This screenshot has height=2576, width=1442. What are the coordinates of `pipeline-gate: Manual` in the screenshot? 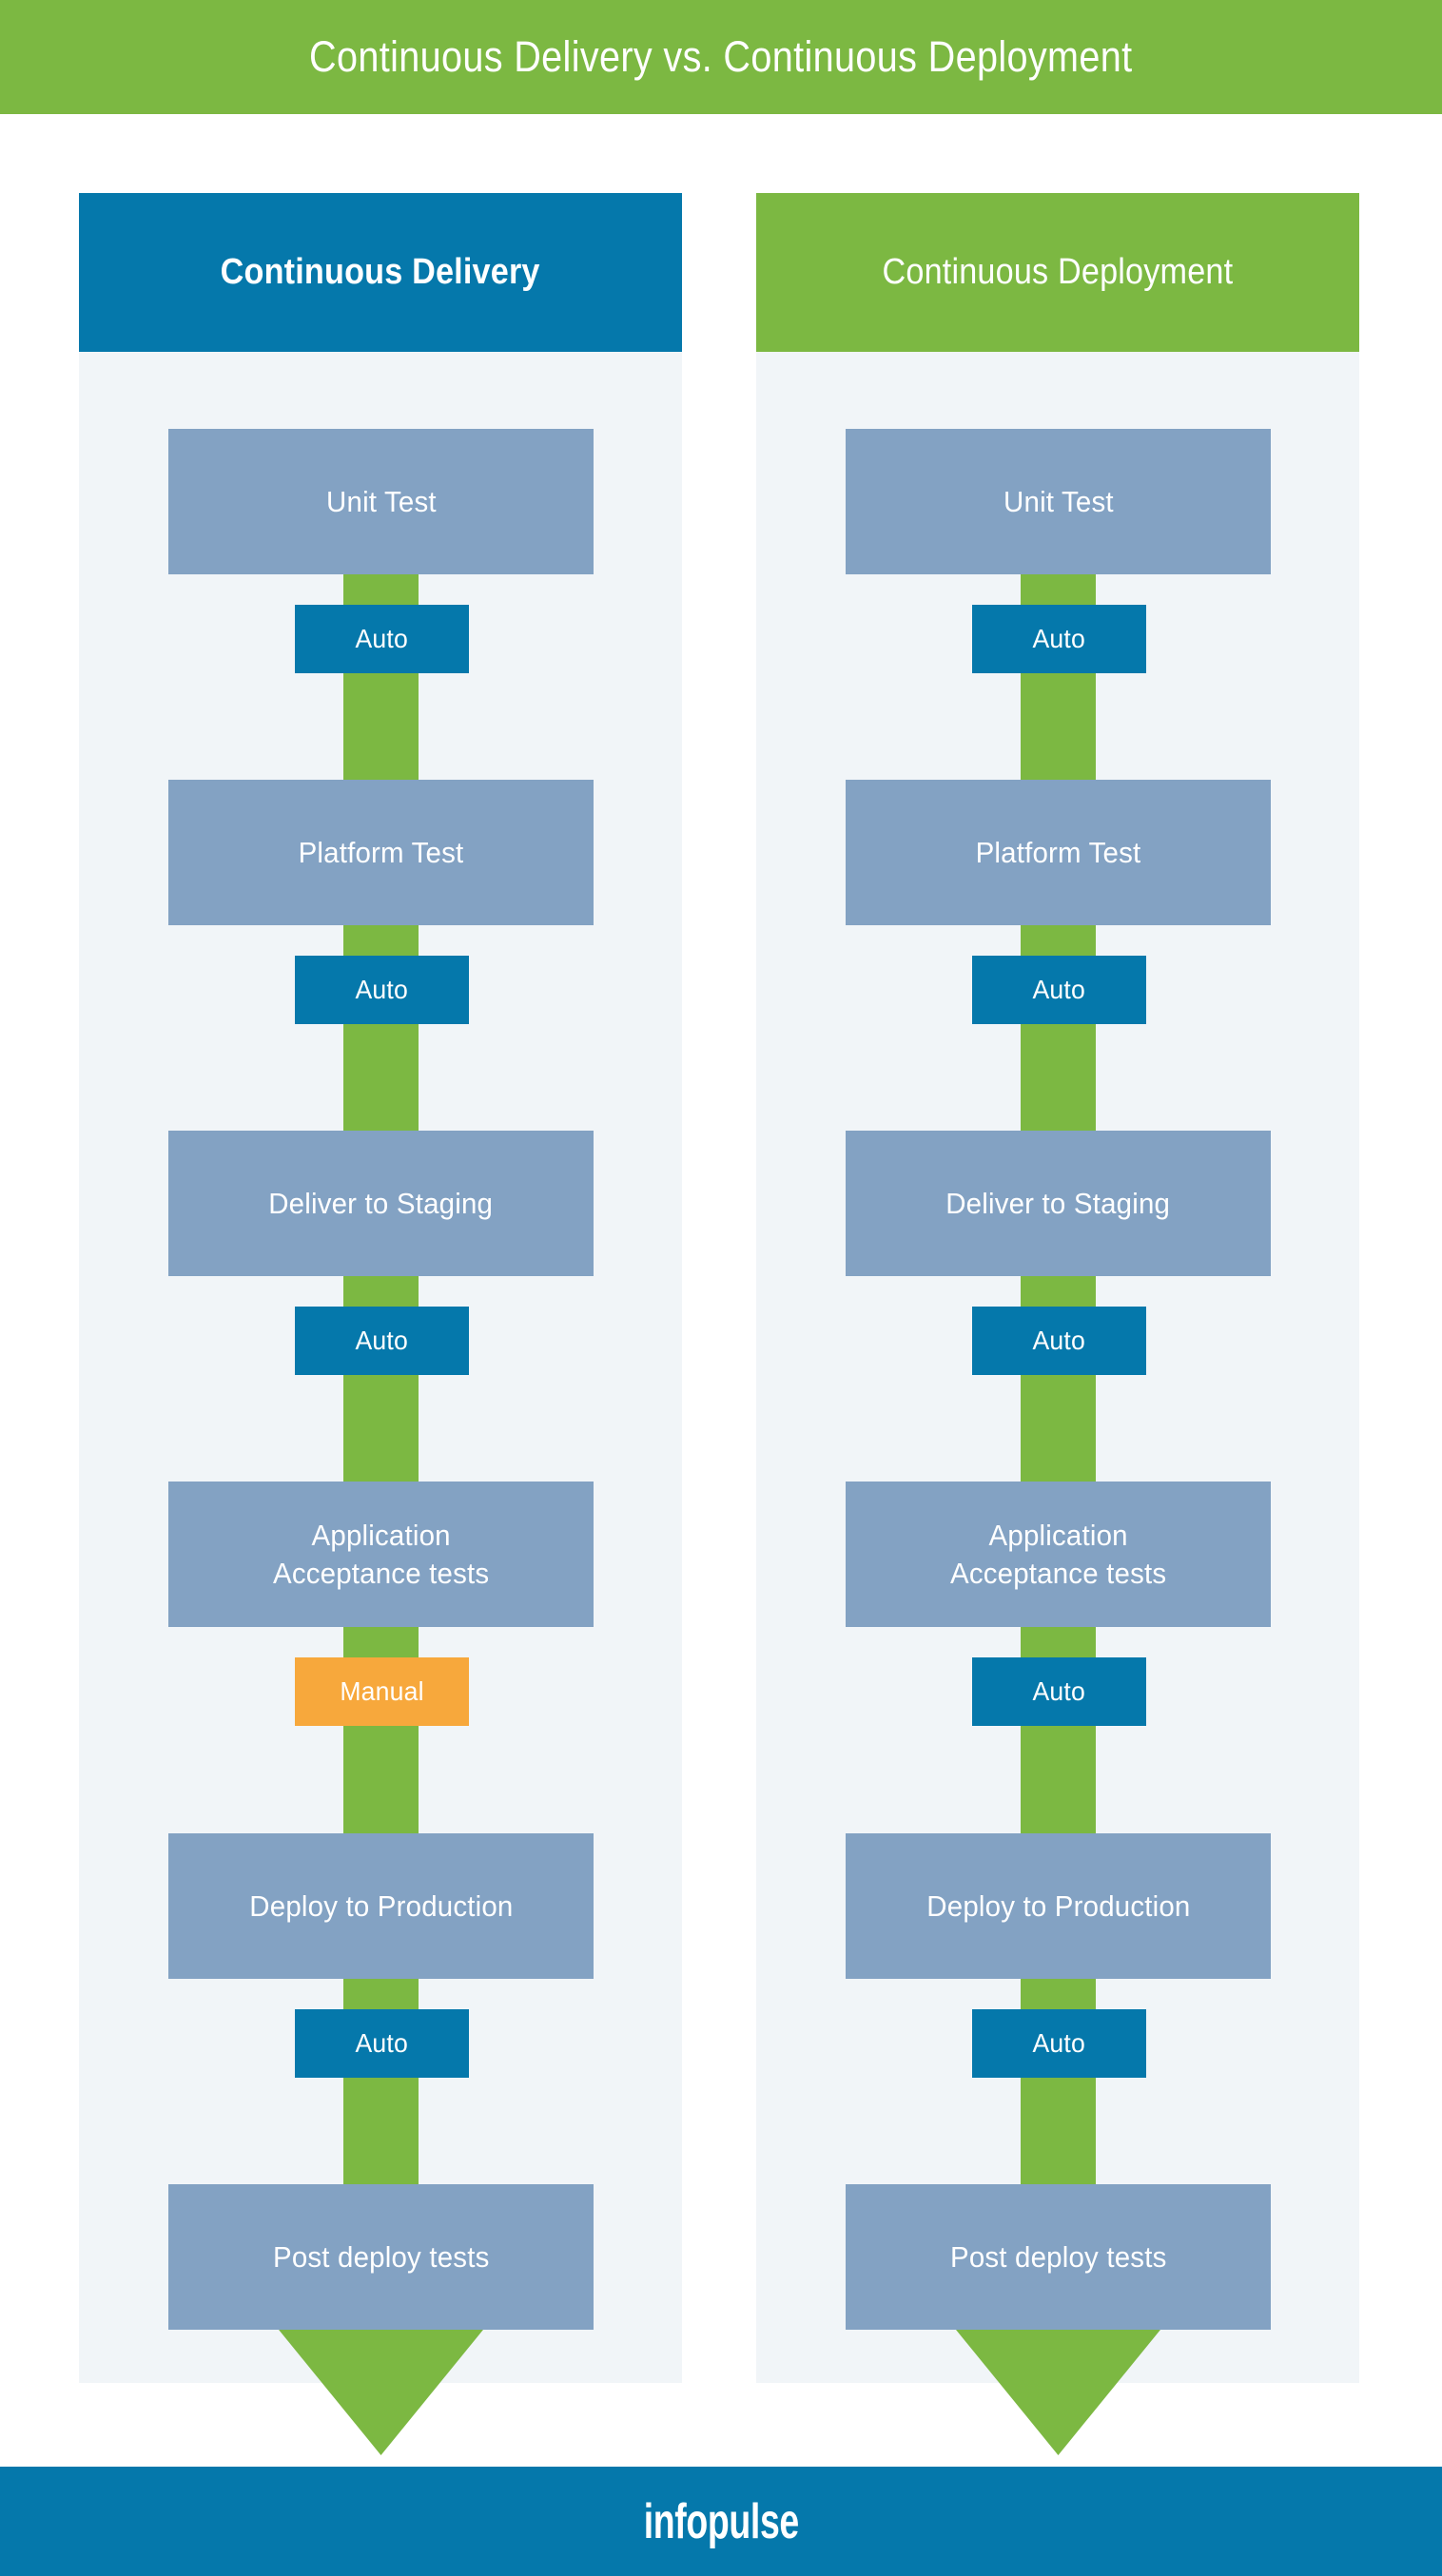 It's located at (382, 1691).